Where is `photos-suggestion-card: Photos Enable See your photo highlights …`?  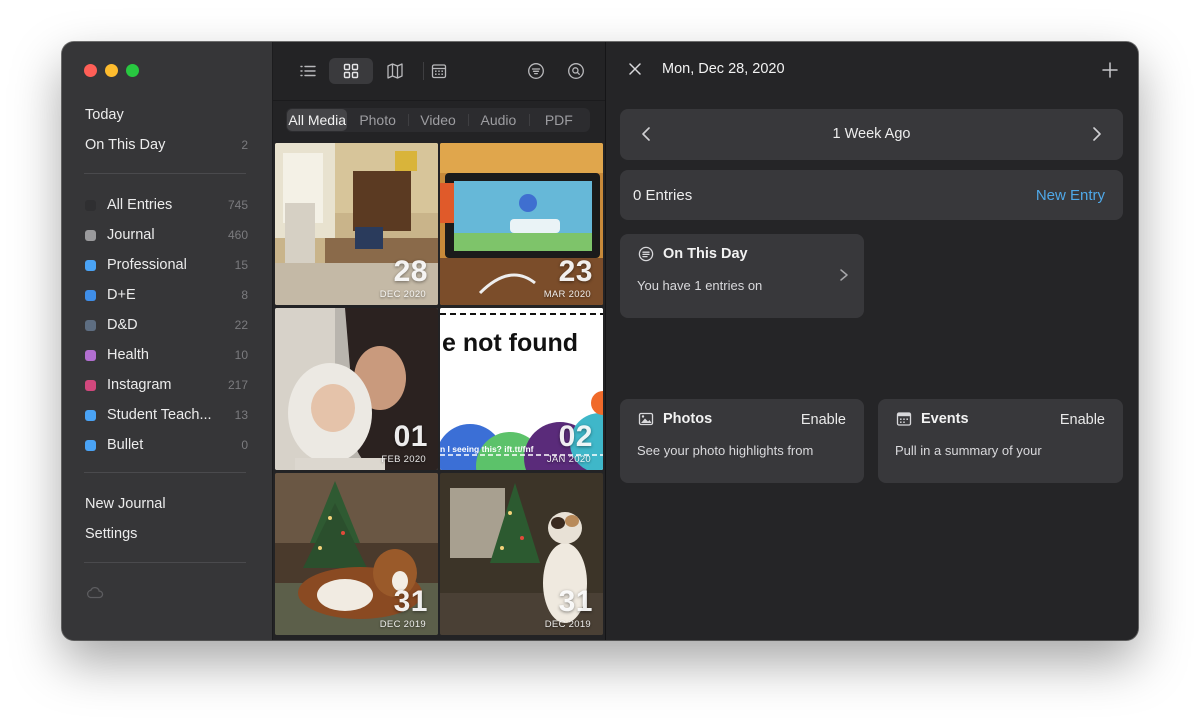 photos-suggestion-card: Photos Enable See your photo highlights … is located at coordinates (742, 441).